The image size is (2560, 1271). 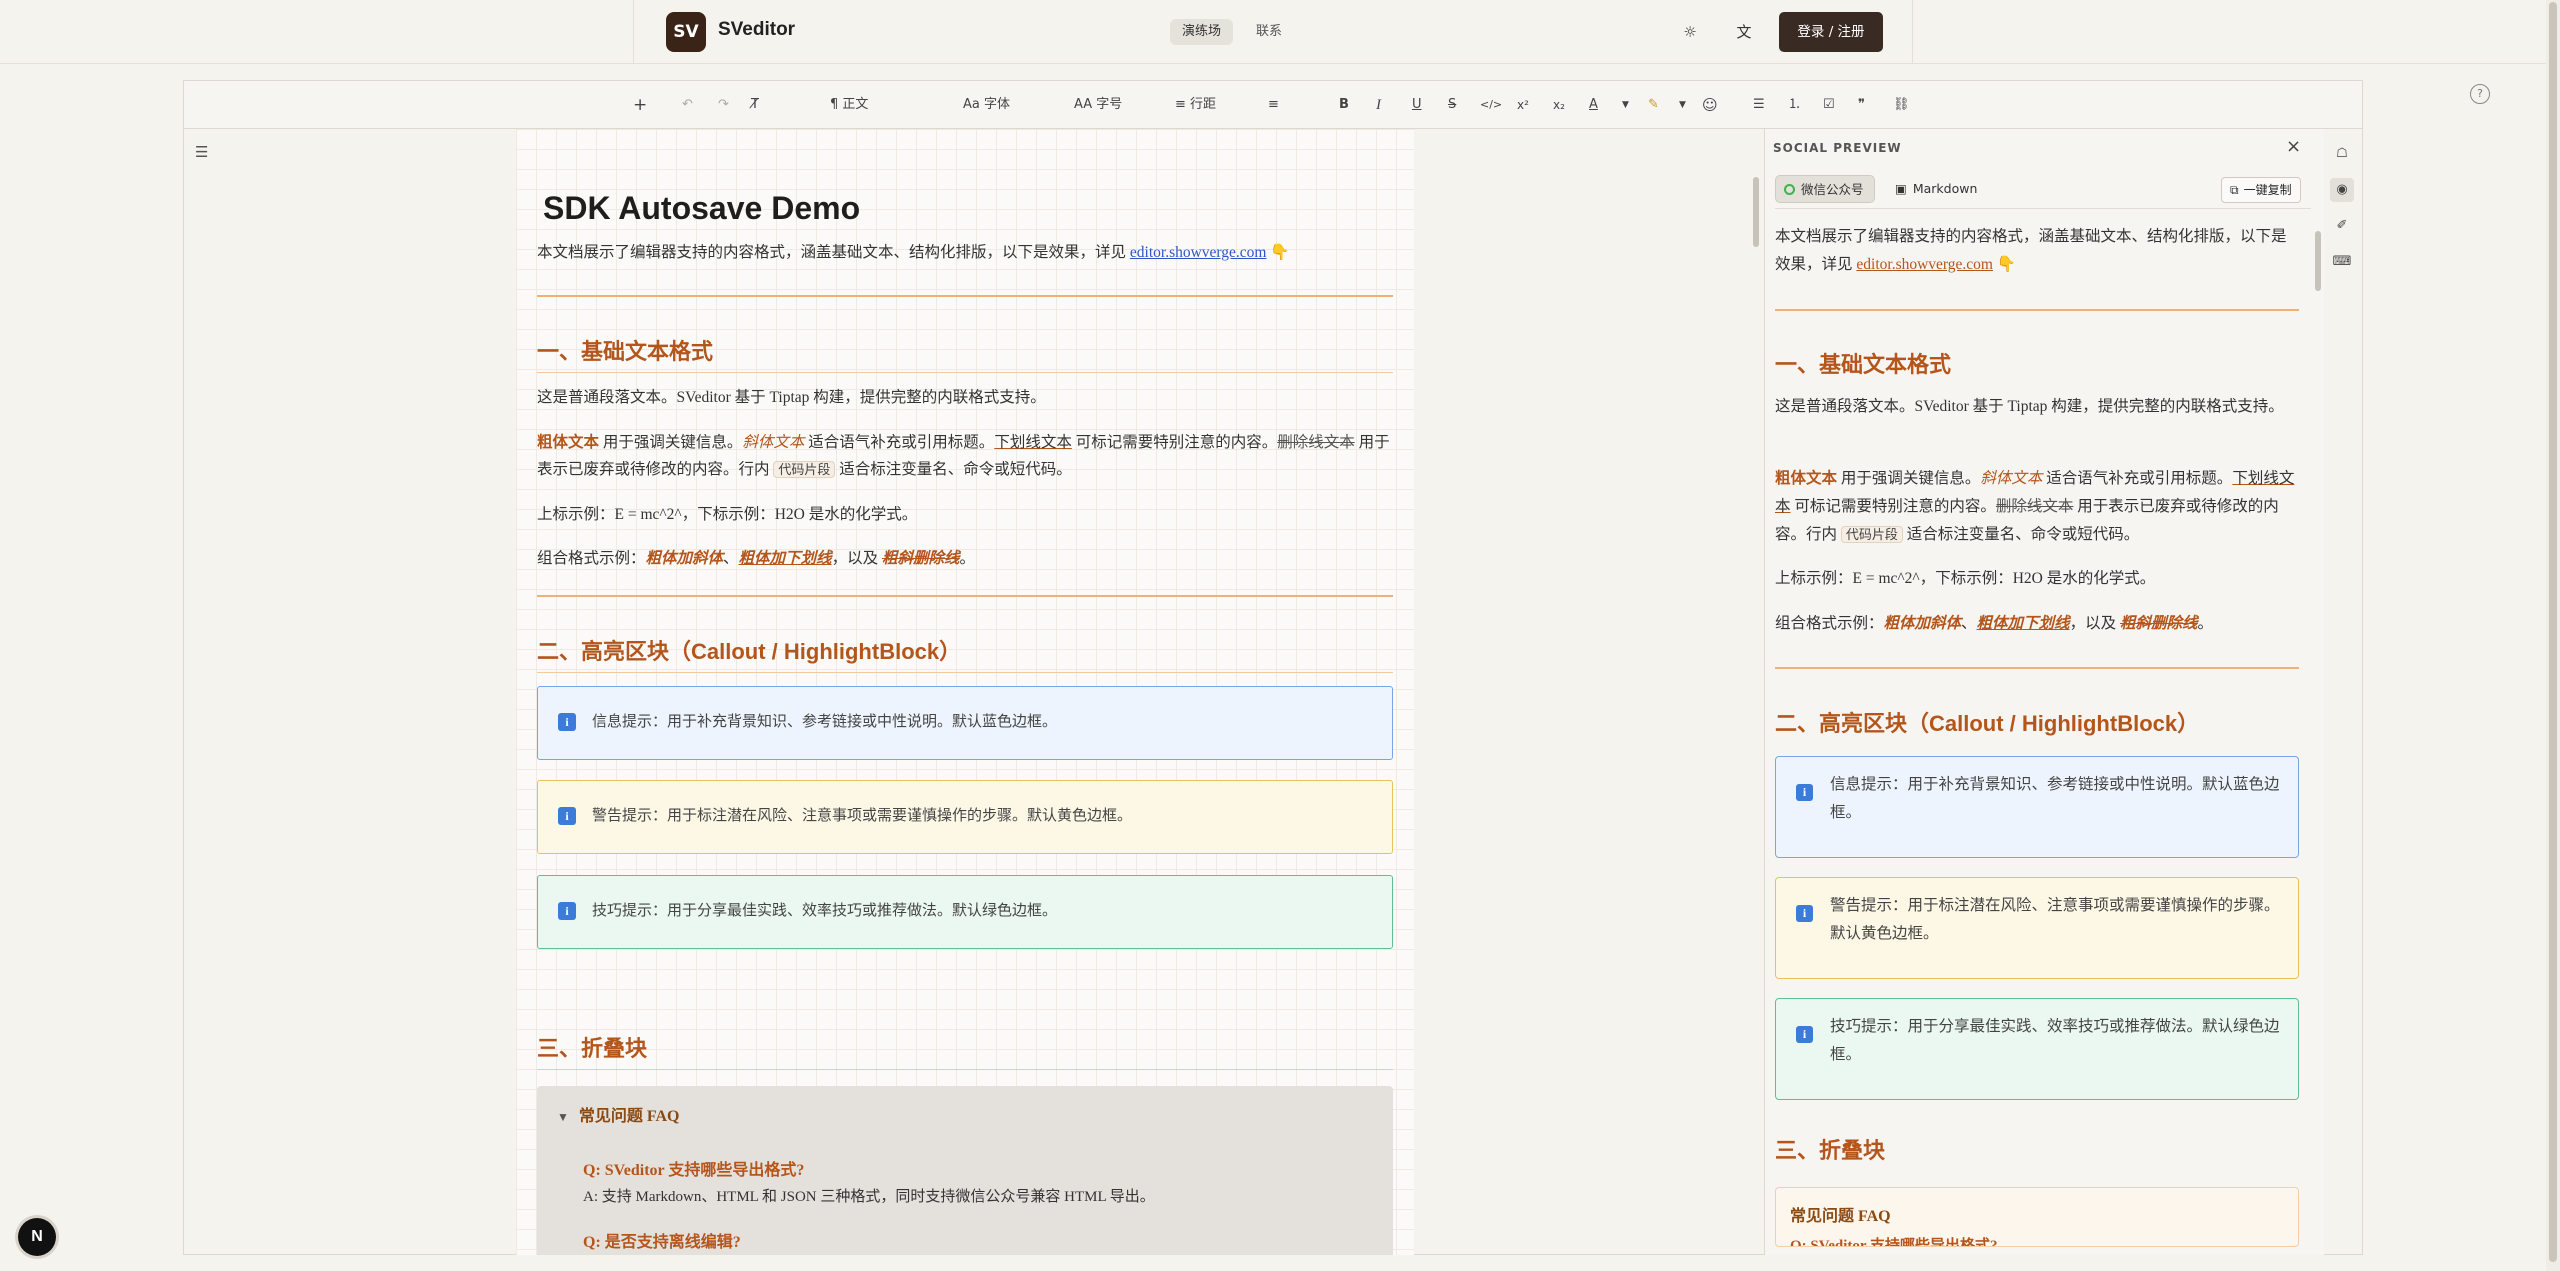 What do you see at coordinates (1098, 105) in the screenshot?
I see `font-size-select: AA 字号` at bounding box center [1098, 105].